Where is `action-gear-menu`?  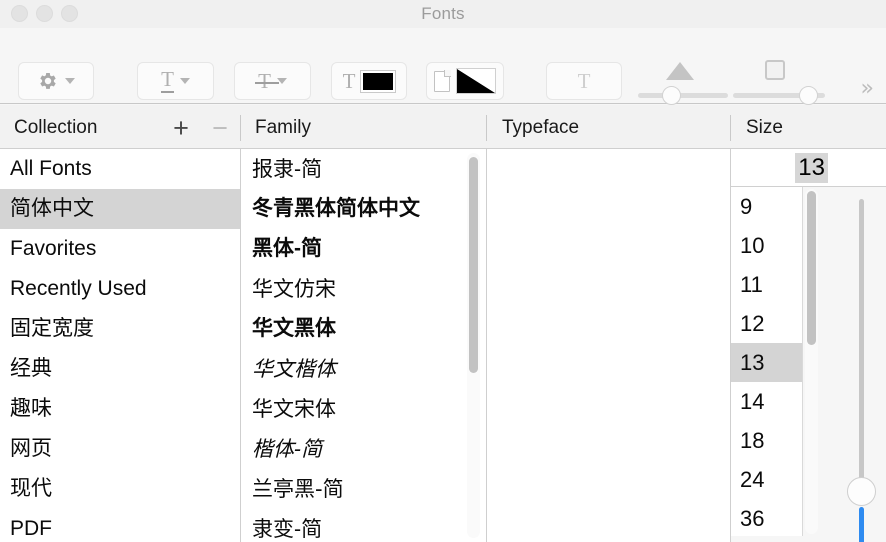
action-gear-menu is located at coordinates (56, 81).